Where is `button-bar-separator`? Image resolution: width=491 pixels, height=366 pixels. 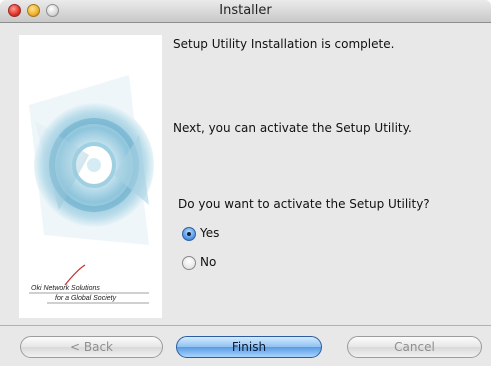 button-bar-separator is located at coordinates (245, 325).